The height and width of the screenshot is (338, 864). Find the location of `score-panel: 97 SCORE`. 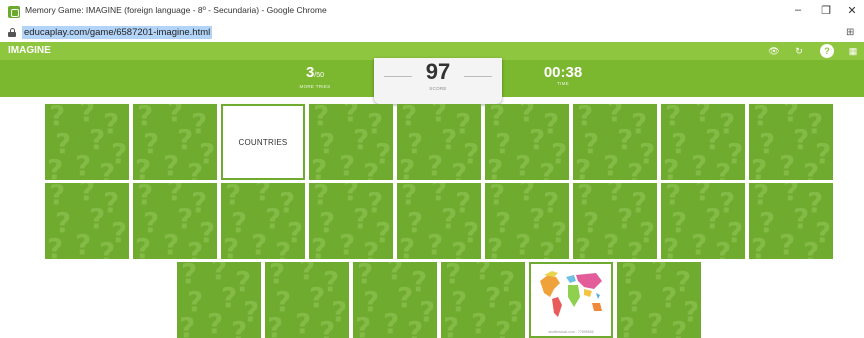

score-panel: 97 SCORE is located at coordinates (438, 81).